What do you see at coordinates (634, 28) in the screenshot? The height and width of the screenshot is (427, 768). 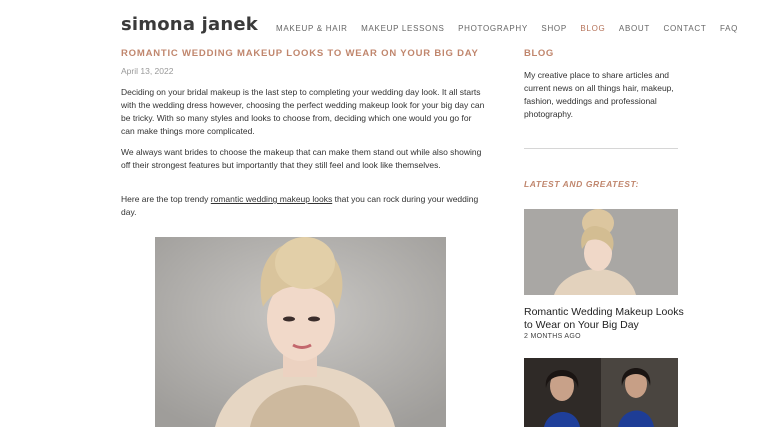 I see `nav-about: ABOUT` at bounding box center [634, 28].